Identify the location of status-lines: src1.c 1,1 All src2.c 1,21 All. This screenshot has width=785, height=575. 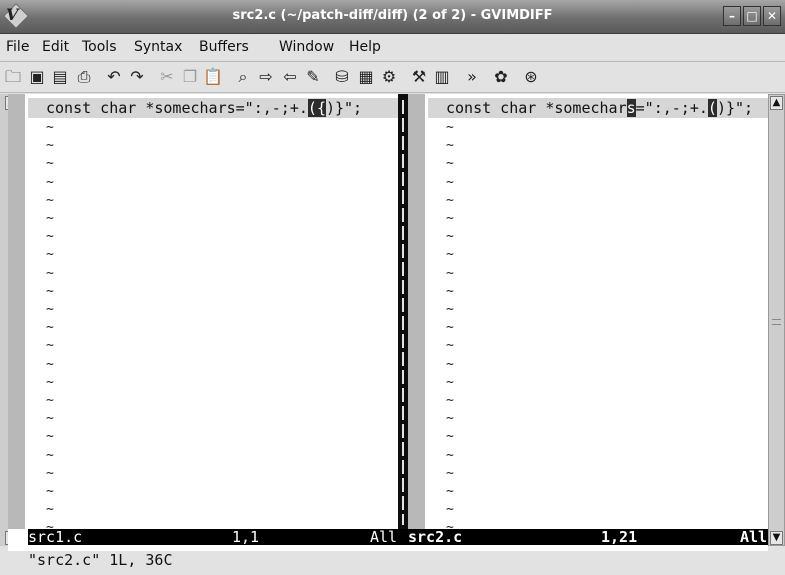
(398, 537).